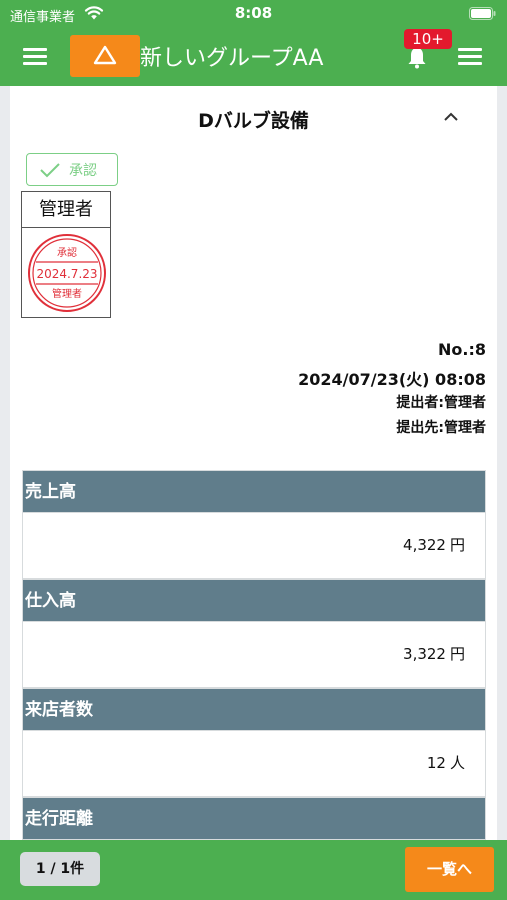 The width and height of the screenshot is (507, 900). I want to click on field-label: 仕入高, so click(254, 600).